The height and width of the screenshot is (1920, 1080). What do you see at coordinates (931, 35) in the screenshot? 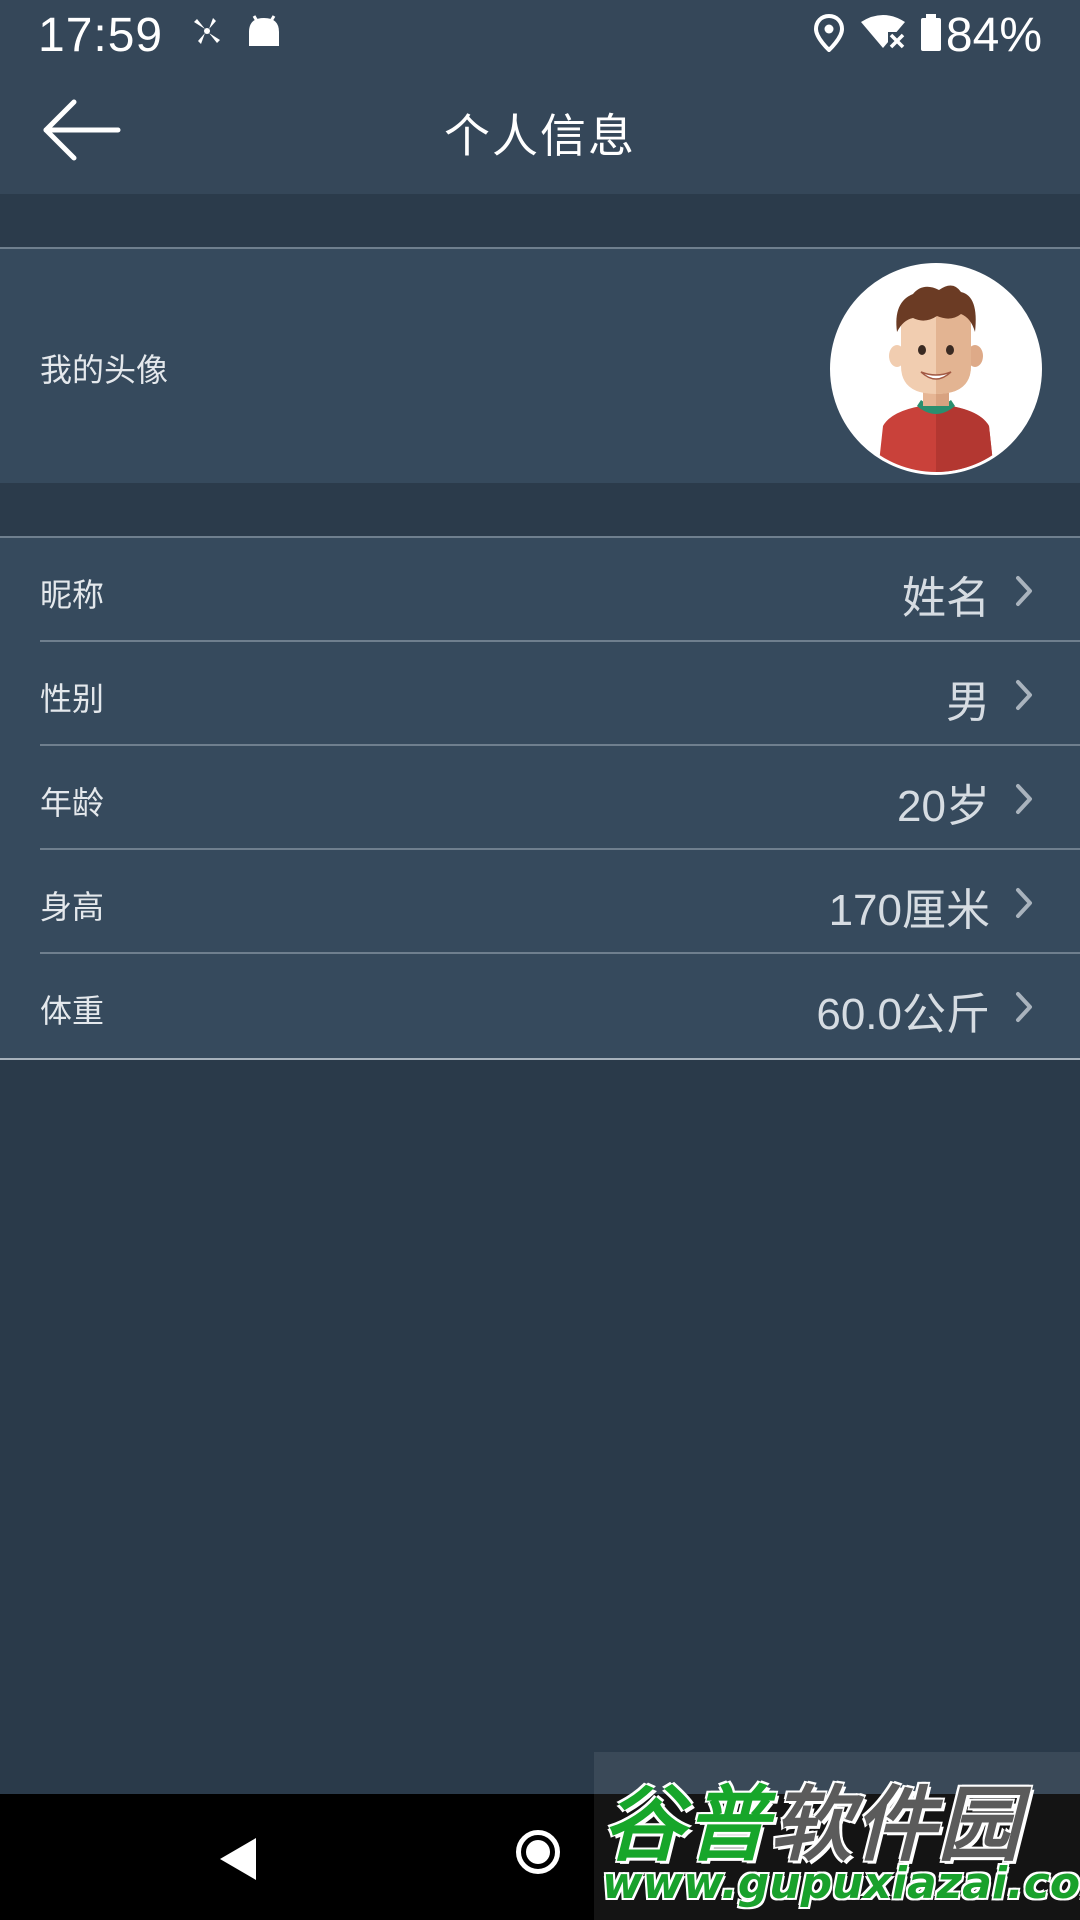
I see `battery-icon` at bounding box center [931, 35].